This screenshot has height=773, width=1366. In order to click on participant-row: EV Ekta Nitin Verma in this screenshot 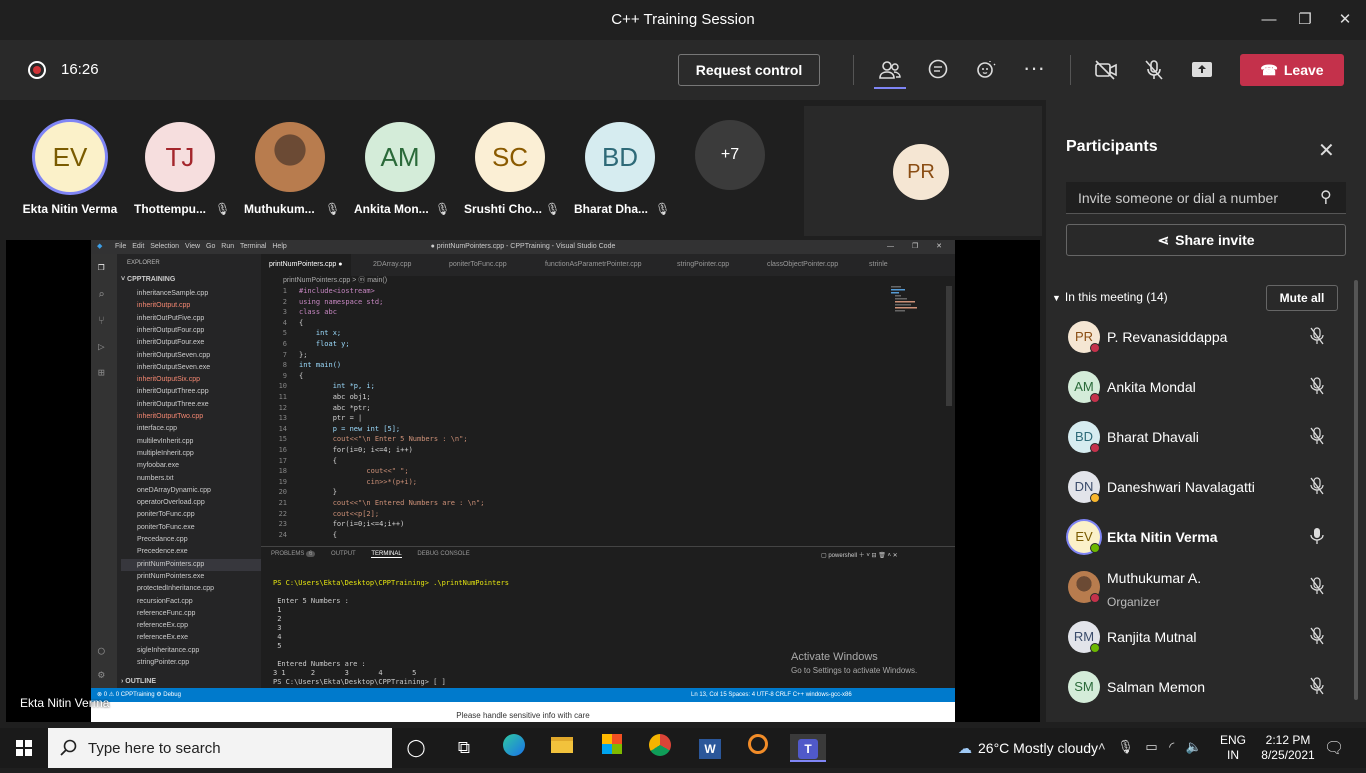, I will do `click(1211, 537)`.